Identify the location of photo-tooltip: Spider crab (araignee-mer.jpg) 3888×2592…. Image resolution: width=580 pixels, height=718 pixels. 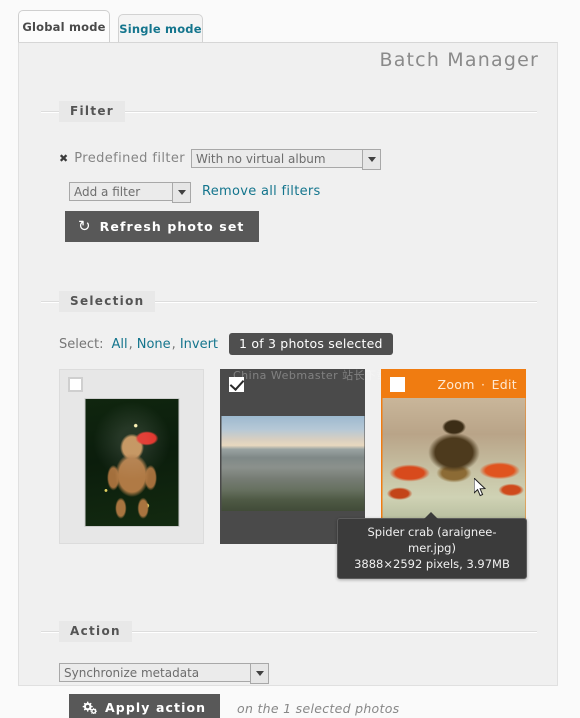
(432, 545).